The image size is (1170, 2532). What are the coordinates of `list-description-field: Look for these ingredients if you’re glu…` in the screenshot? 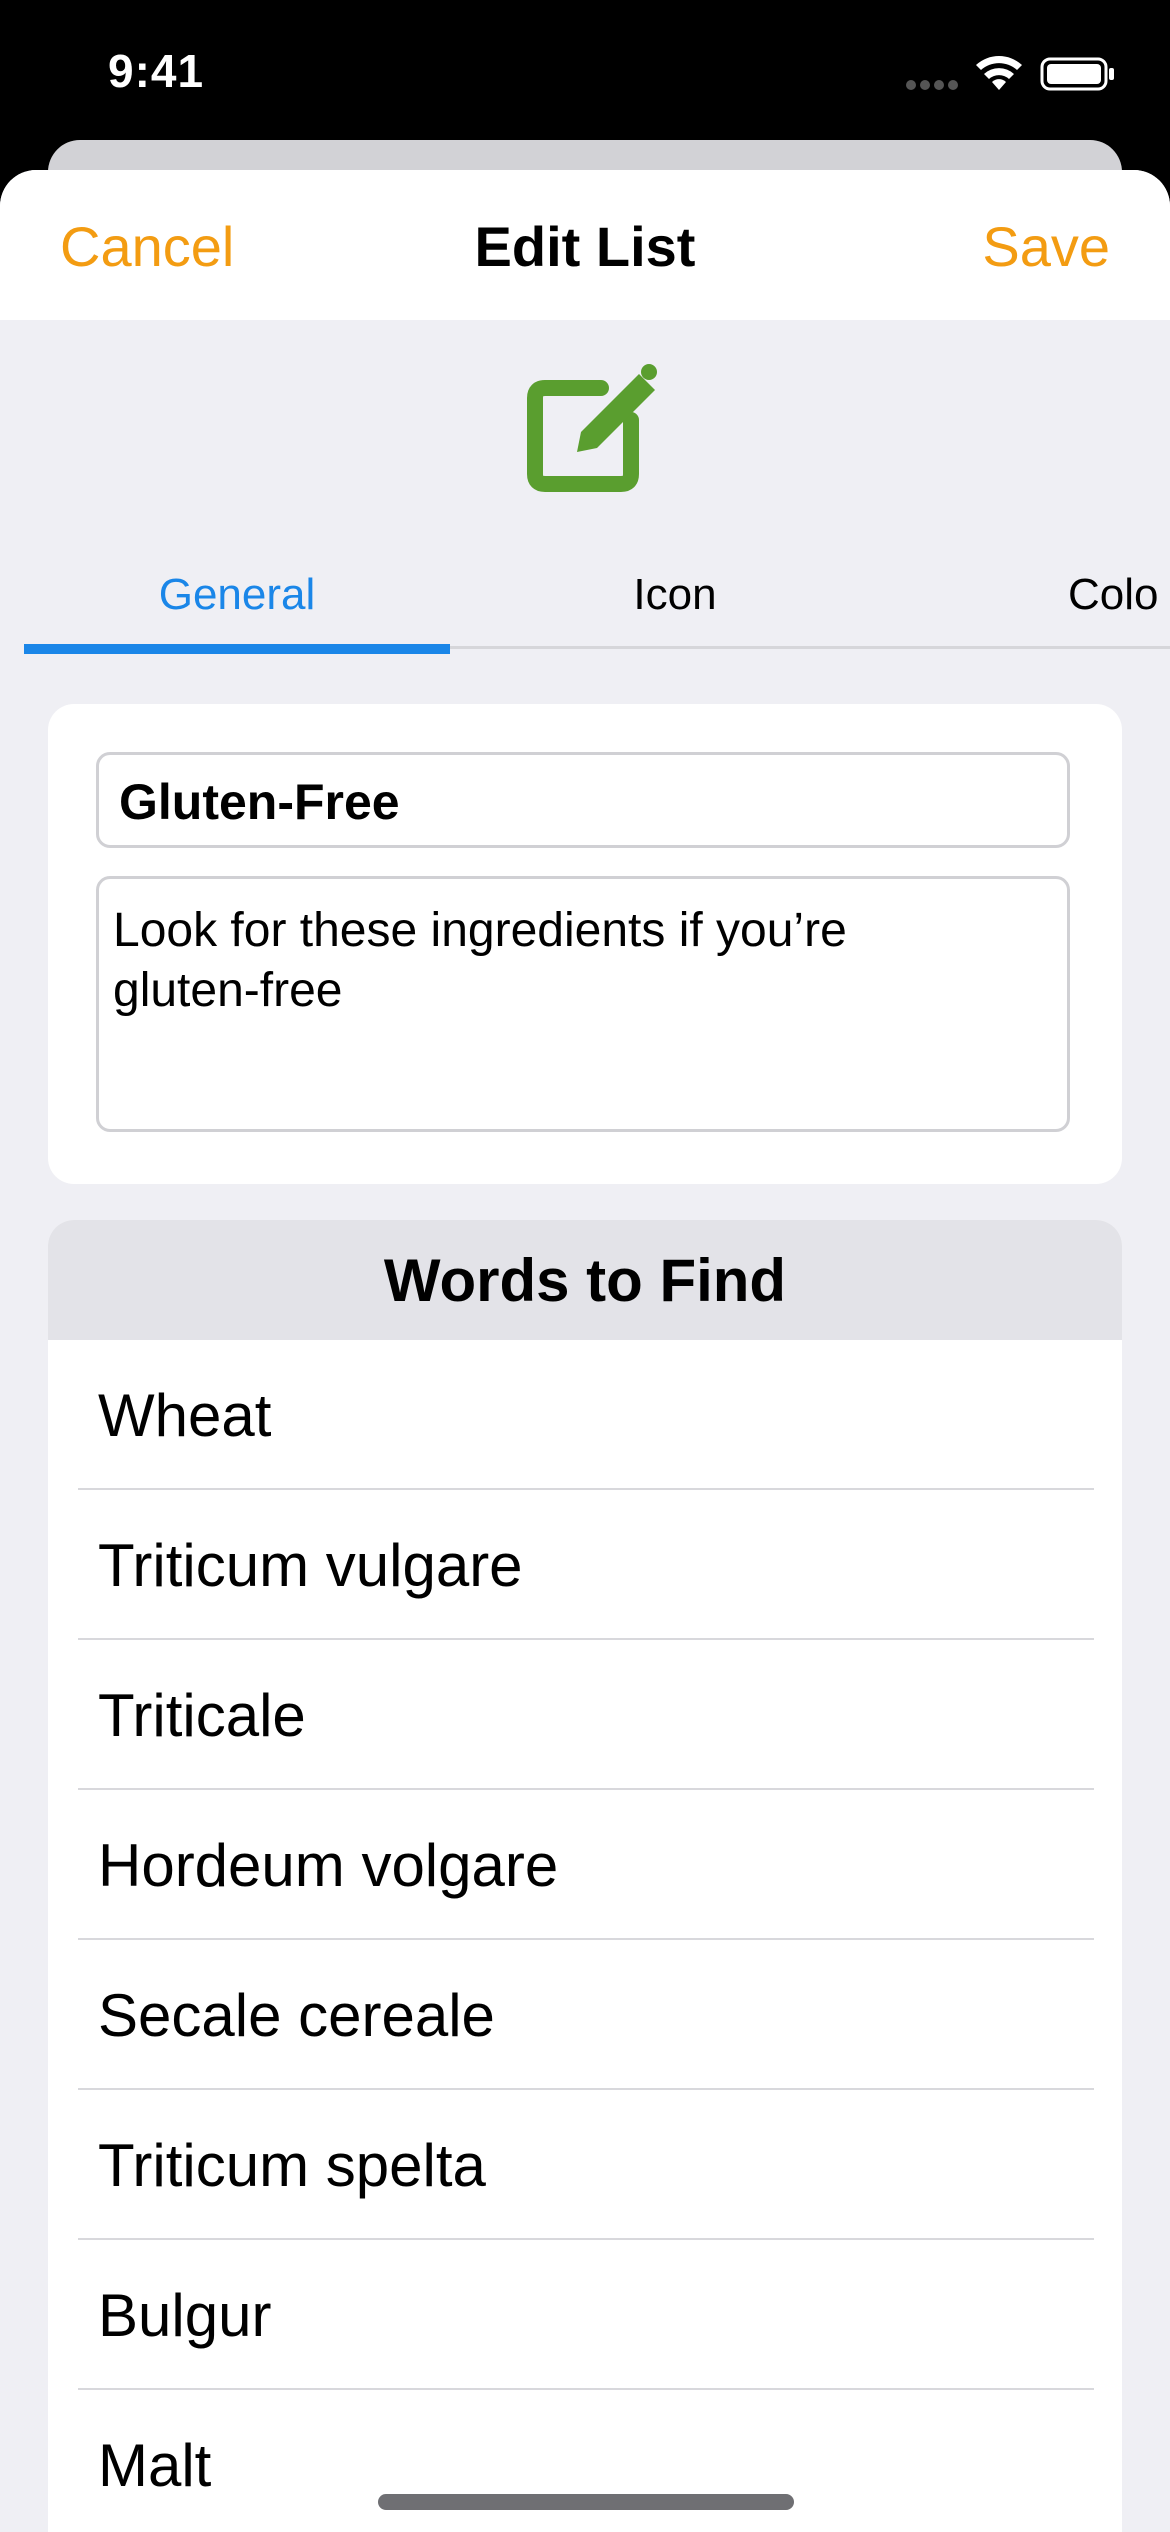 It's located at (583, 1004).